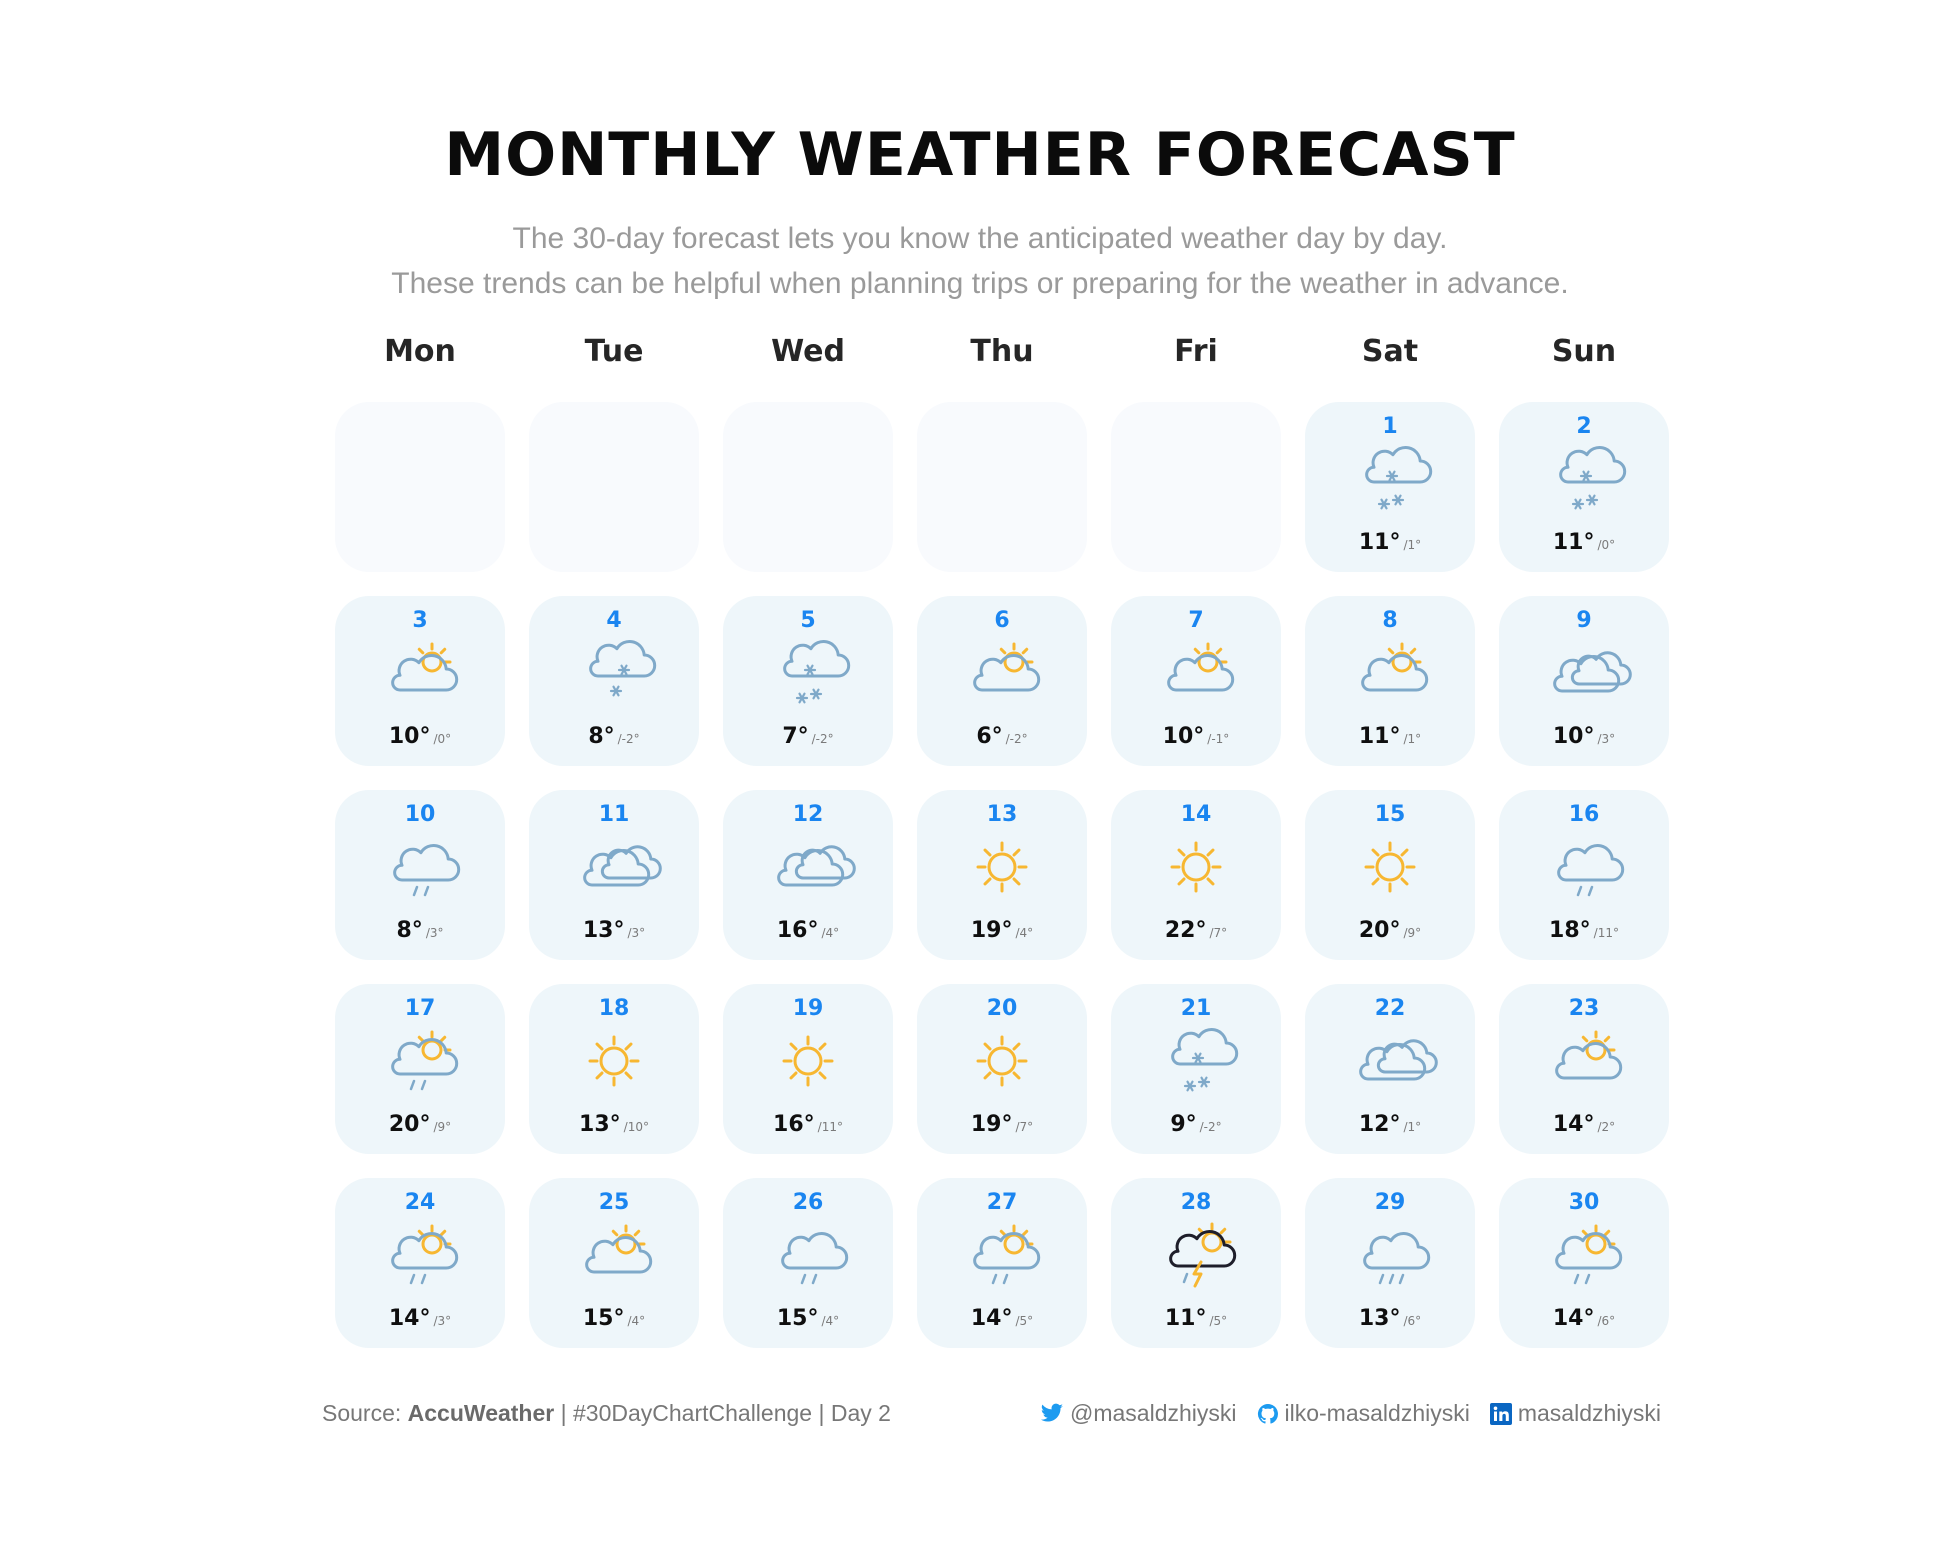 The height and width of the screenshot is (1562, 1960). I want to click on temperature-range: 8°/-2°, so click(614, 736).